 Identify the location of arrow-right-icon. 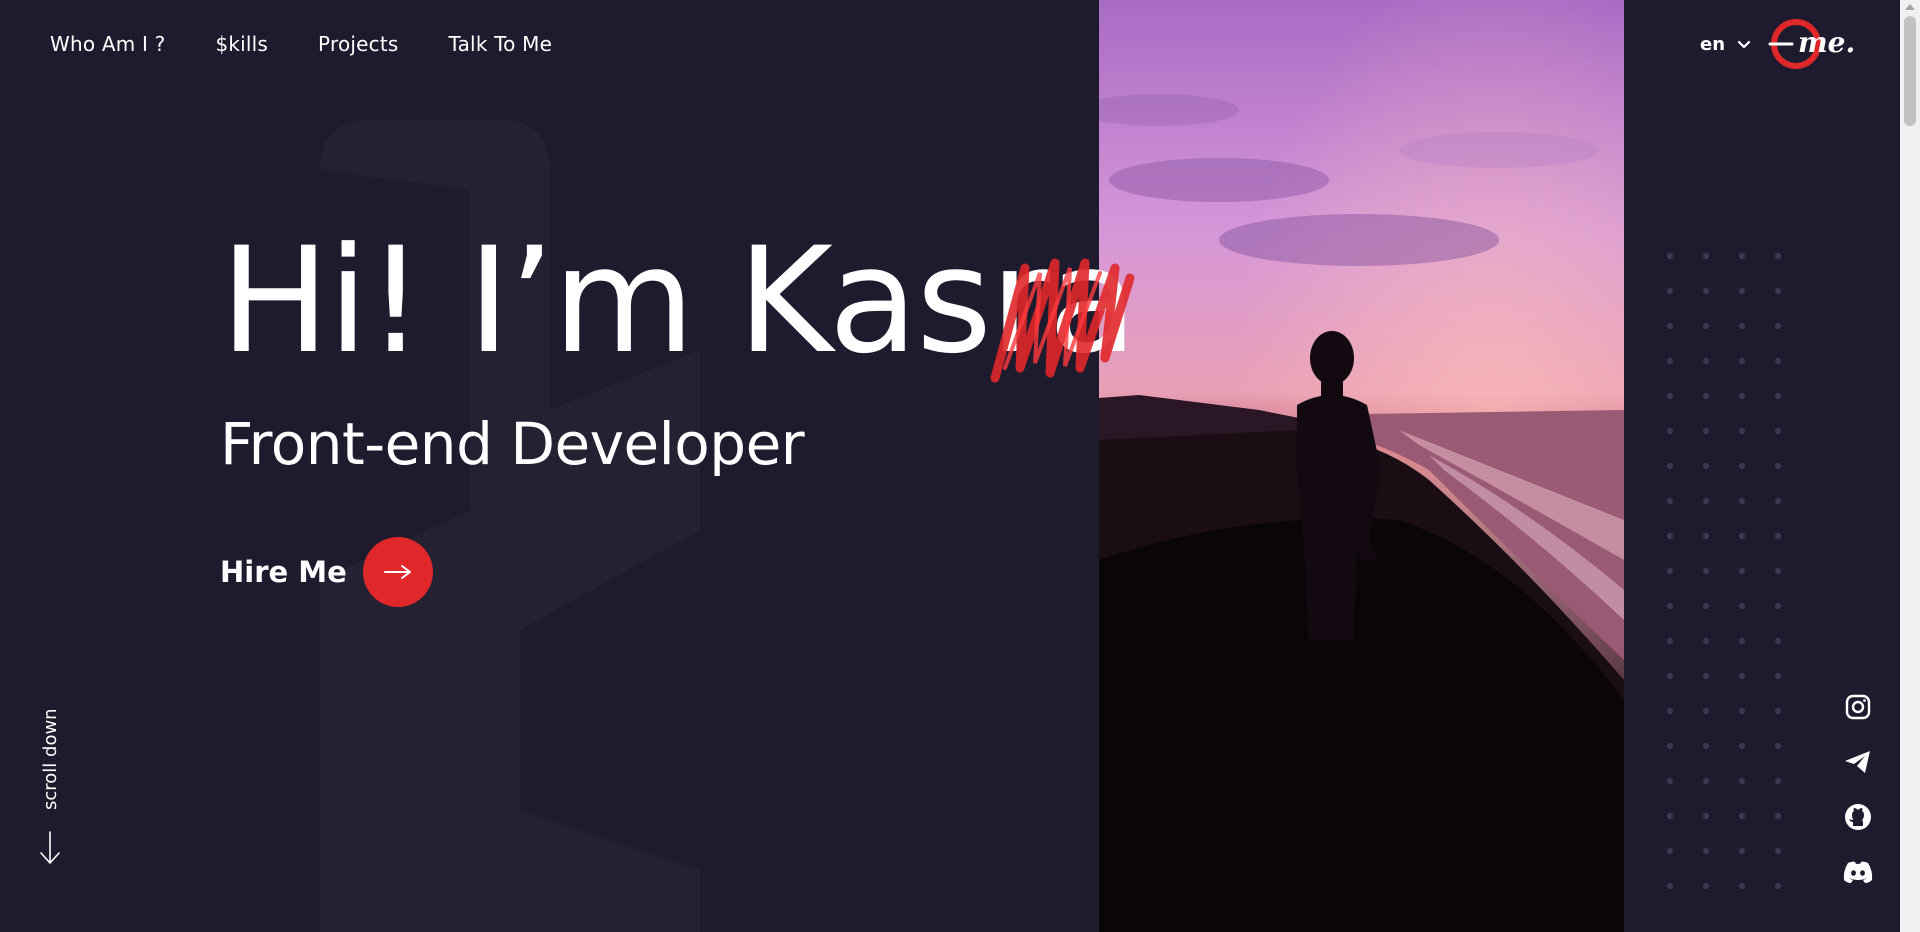
(397, 572).